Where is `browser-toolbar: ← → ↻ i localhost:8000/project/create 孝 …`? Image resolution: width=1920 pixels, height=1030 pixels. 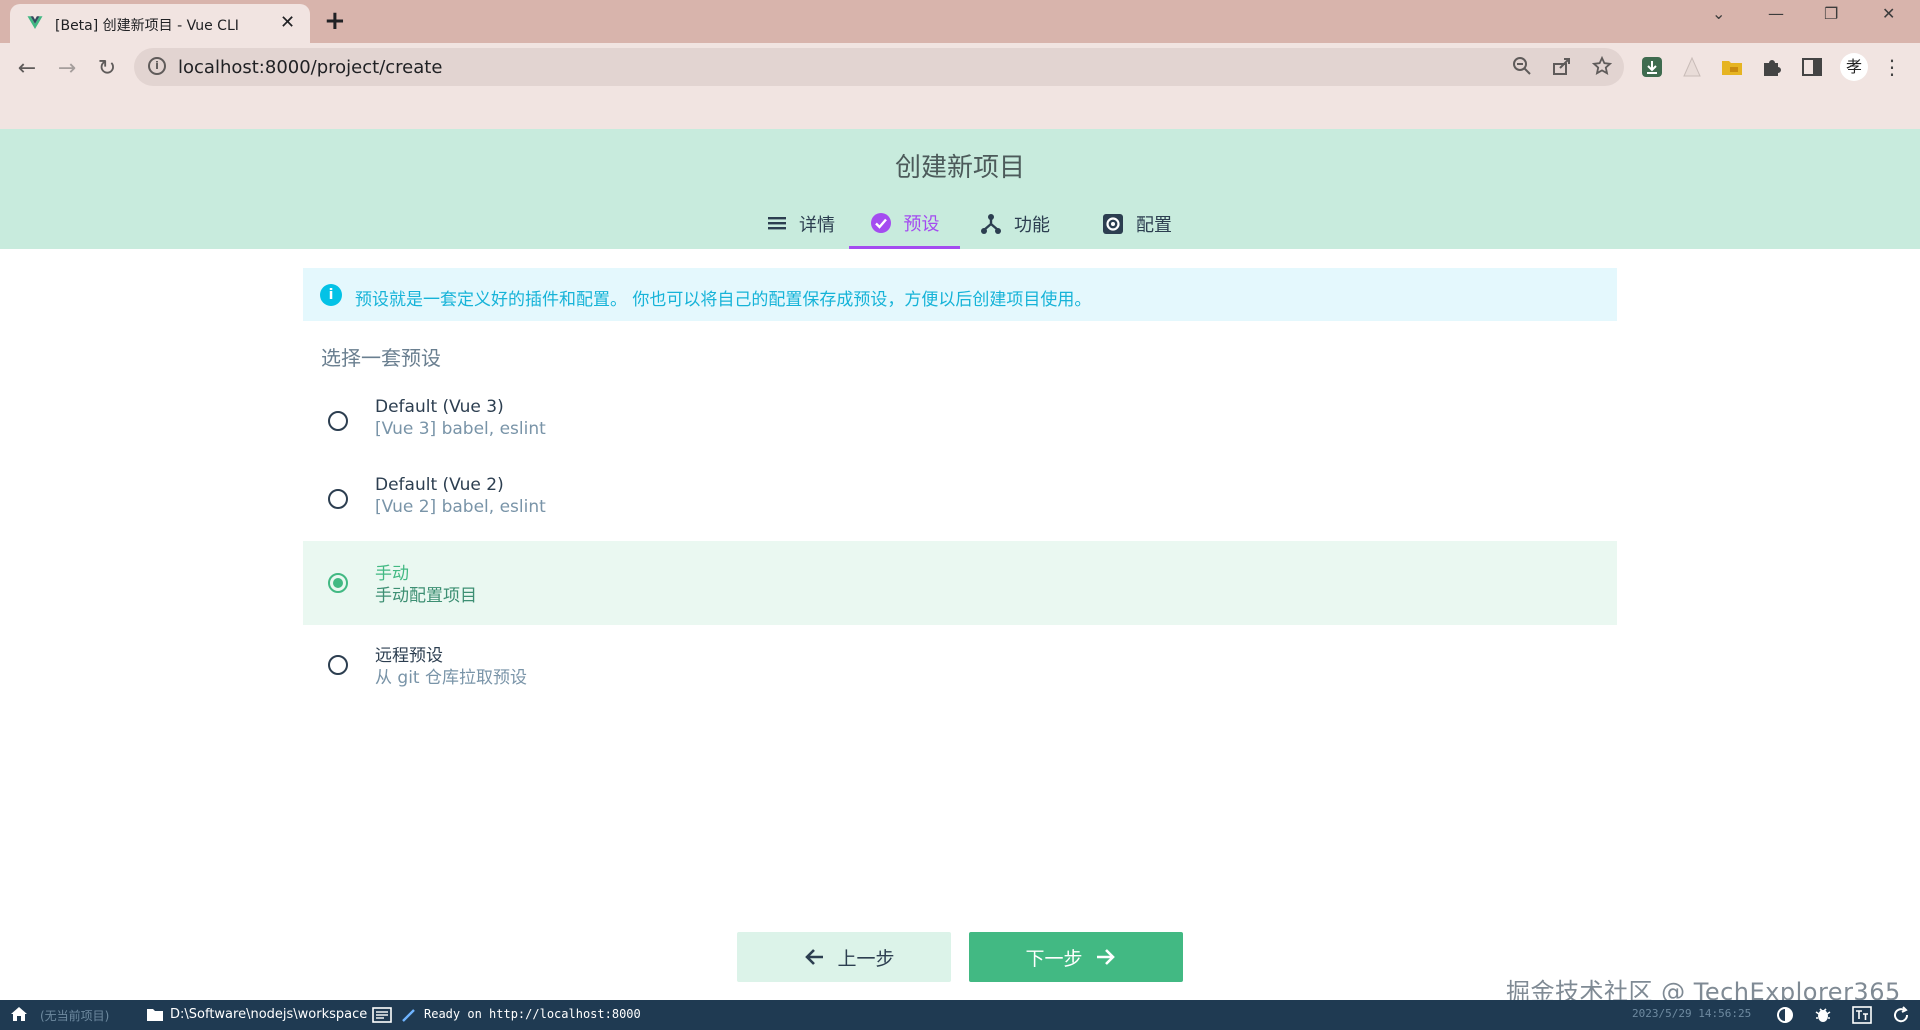
browser-toolbar: ← → ↻ i localhost:8000/project/create 孝 … is located at coordinates (960, 86).